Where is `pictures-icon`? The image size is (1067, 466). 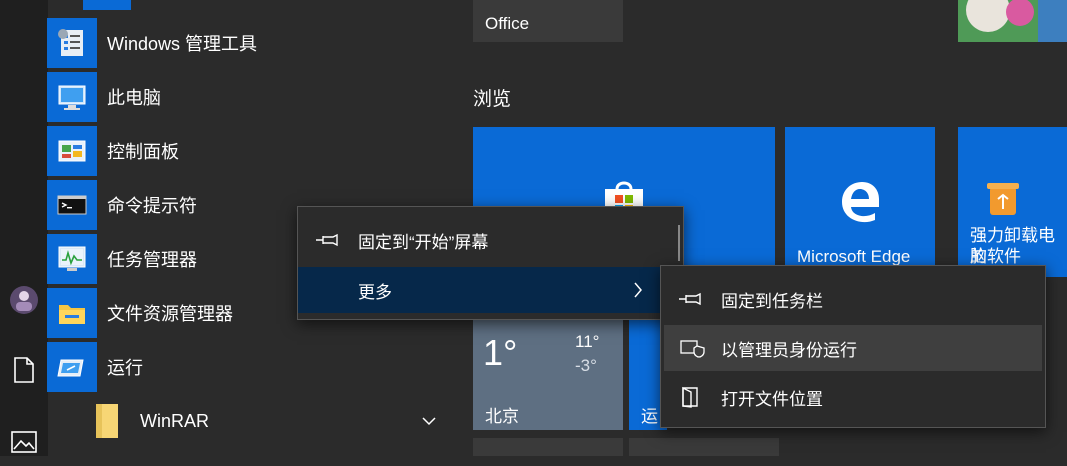 pictures-icon is located at coordinates (24, 442).